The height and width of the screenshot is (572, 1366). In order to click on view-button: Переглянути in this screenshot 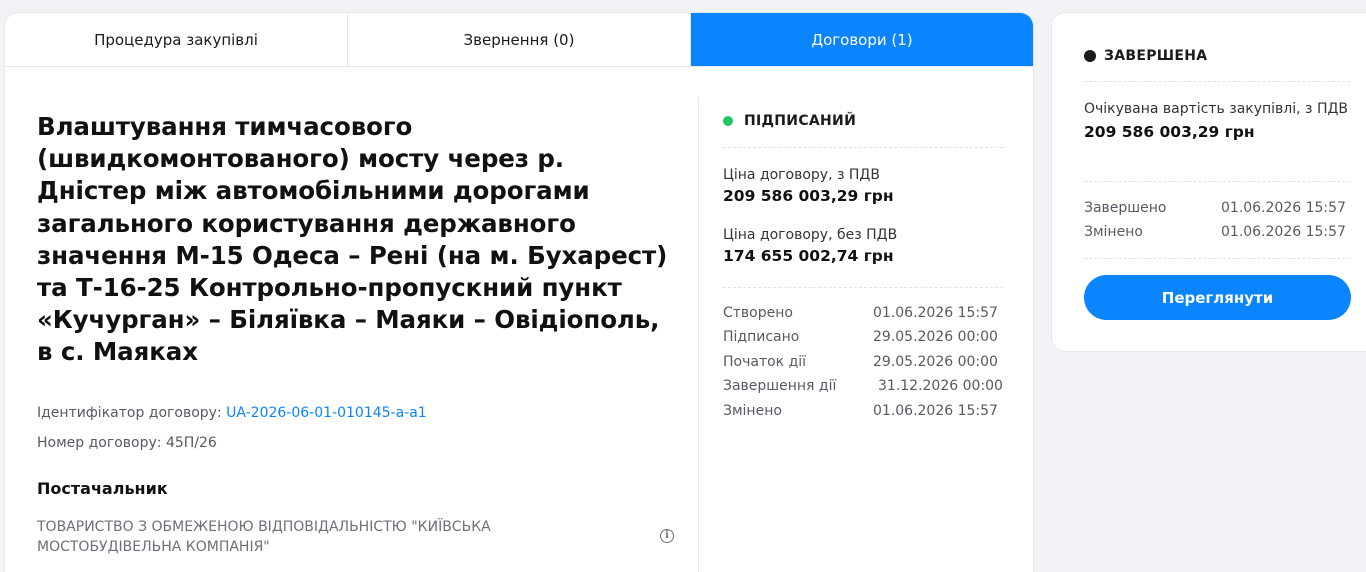, I will do `click(1217, 297)`.